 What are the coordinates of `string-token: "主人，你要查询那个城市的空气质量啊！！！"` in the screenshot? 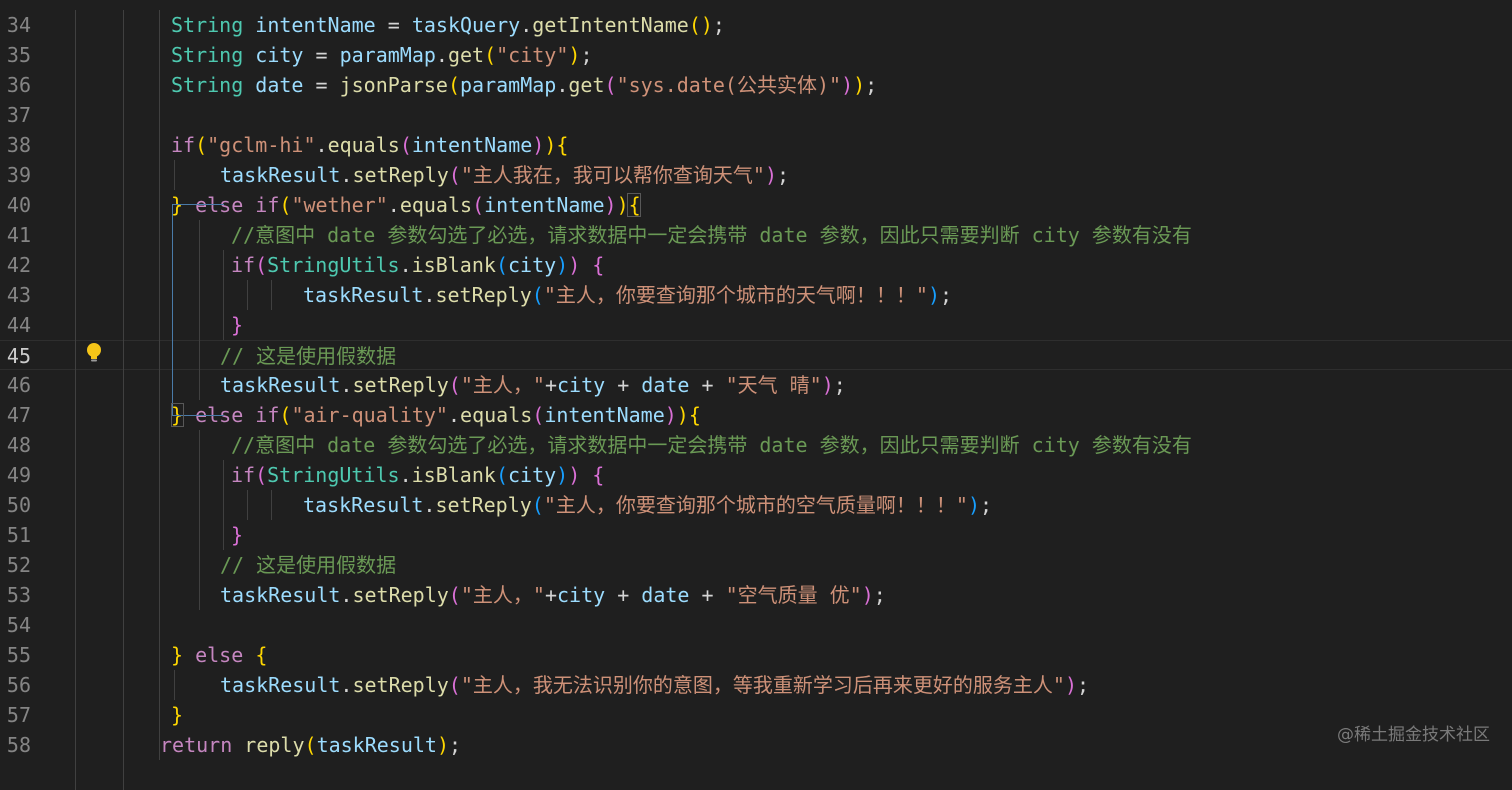 It's located at (755, 505).